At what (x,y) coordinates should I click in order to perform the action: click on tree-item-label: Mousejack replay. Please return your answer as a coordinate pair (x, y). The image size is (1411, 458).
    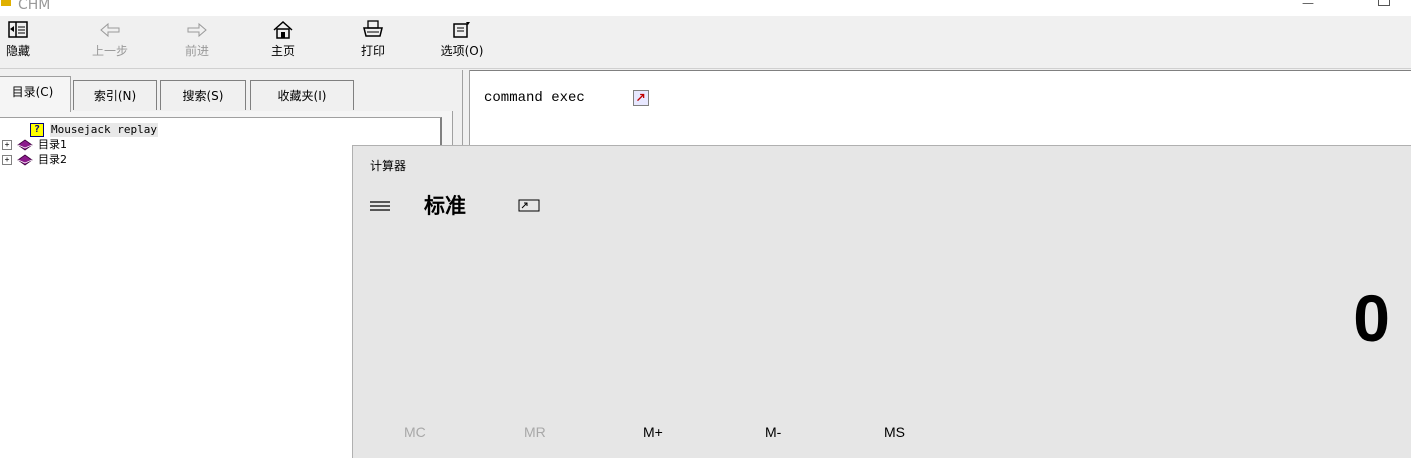
    Looking at the image, I should click on (104, 130).